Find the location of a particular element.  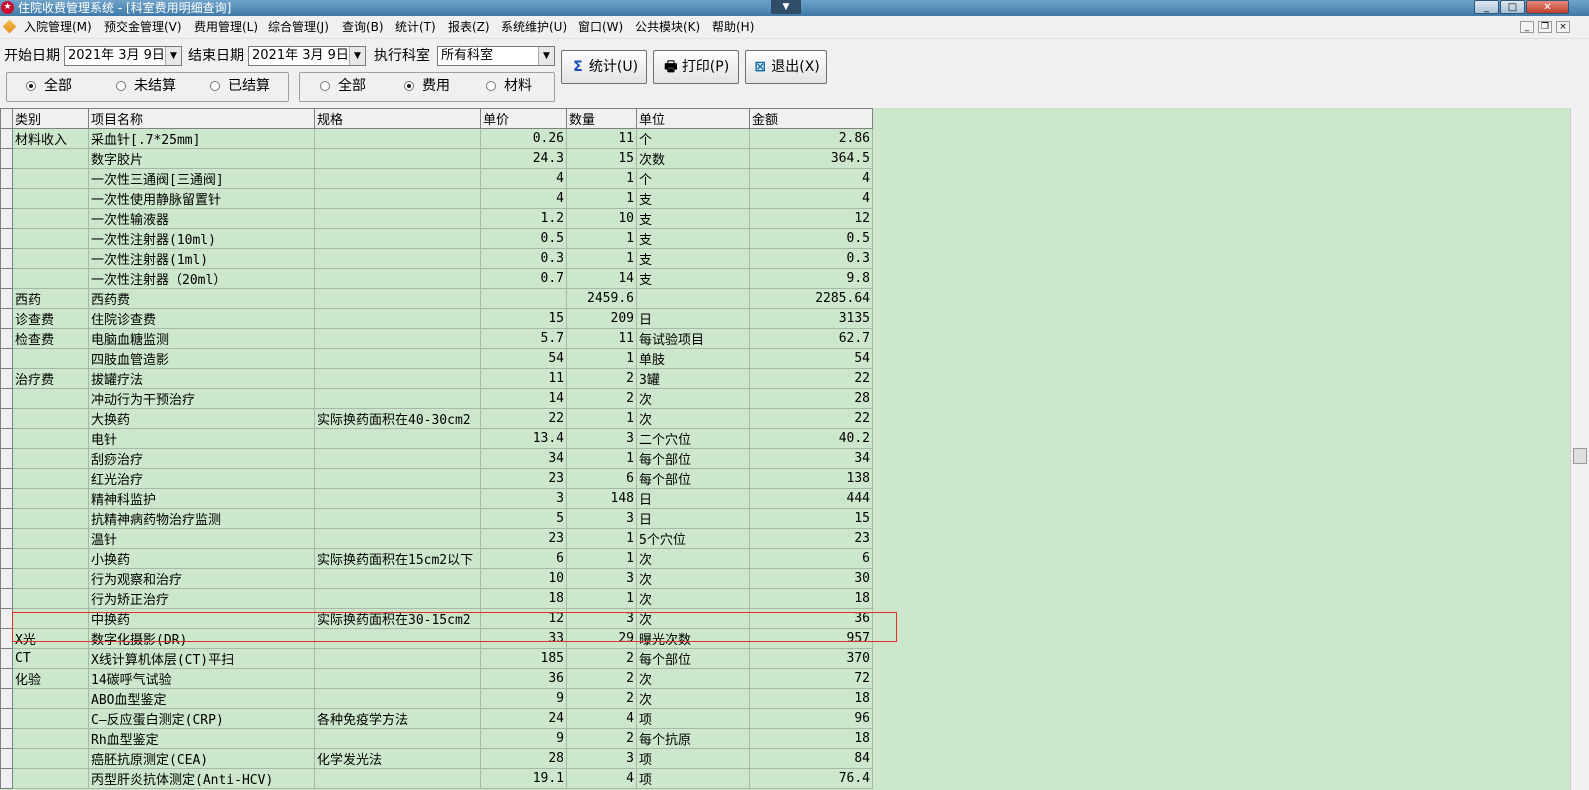

cell-amount: 6 is located at coordinates (811, 558).